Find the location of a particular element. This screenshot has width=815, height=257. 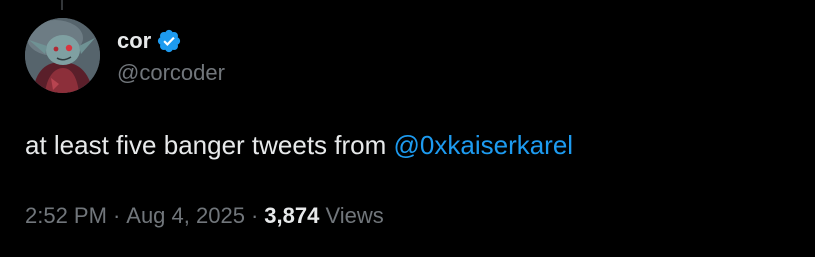

tweet-date: Aug 4, 2025 is located at coordinates (185, 215).